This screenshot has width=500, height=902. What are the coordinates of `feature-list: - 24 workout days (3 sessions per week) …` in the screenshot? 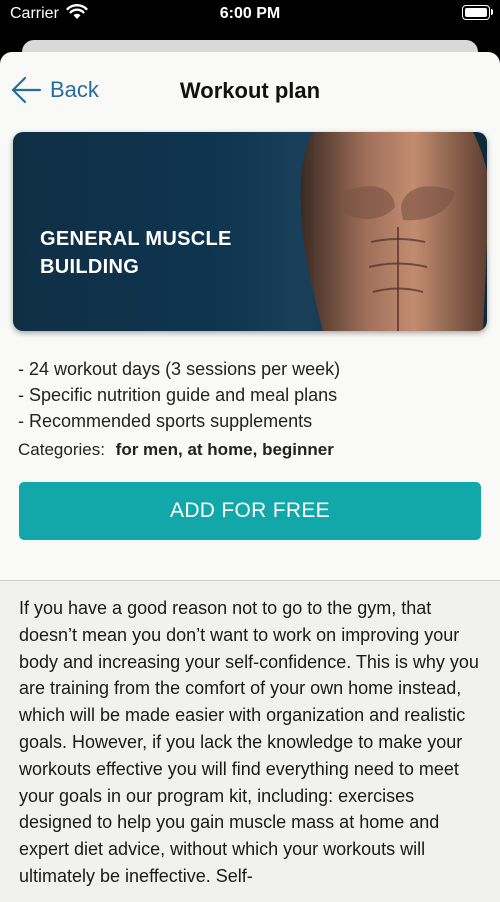 It's located at (253, 395).